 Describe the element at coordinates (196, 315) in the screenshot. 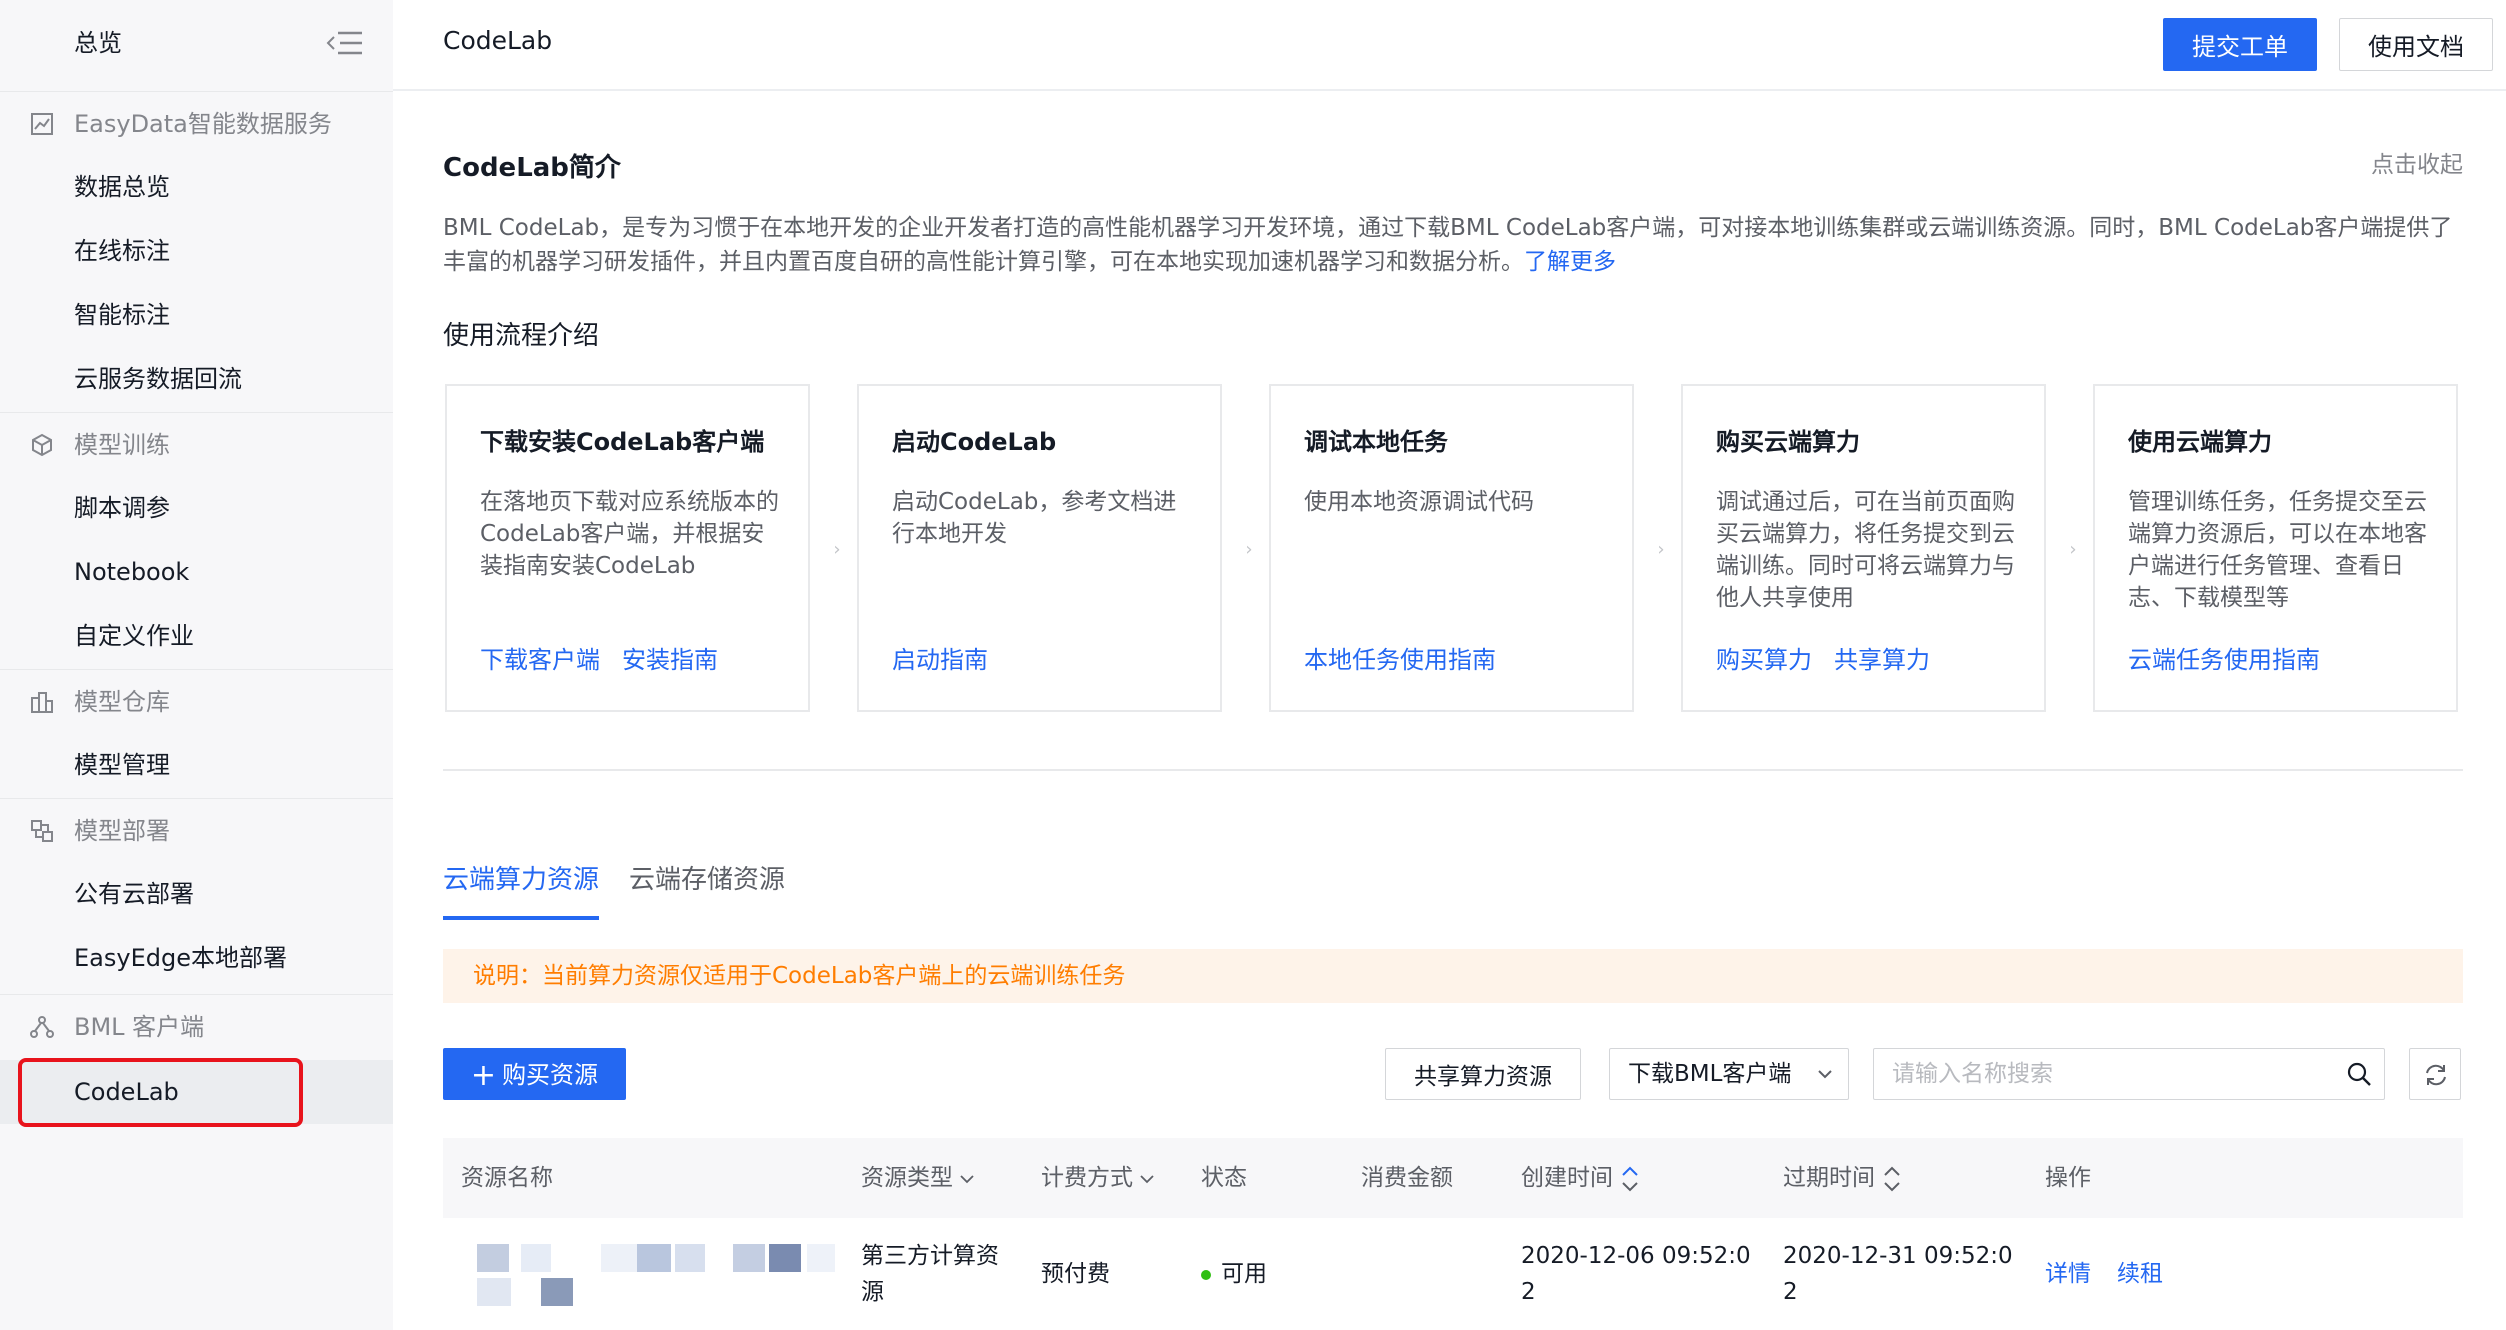

I see `sidebar-item-smart-label: 智能标注` at that location.